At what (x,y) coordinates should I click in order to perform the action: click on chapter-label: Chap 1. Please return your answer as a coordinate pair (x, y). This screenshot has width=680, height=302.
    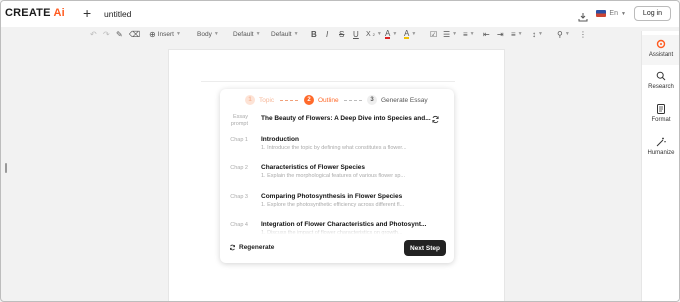
    Looking at the image, I should click on (239, 140).